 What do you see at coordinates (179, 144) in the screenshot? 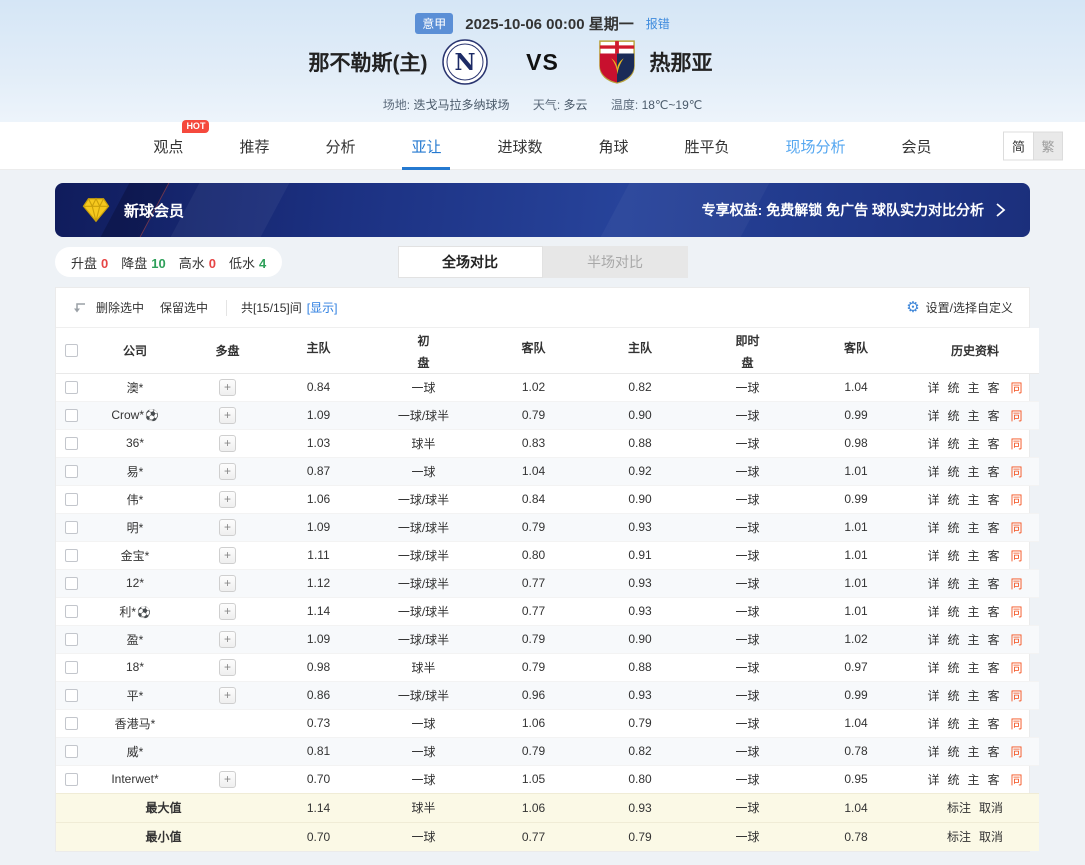
I see `nav-tab: 观点 HOT` at bounding box center [179, 144].